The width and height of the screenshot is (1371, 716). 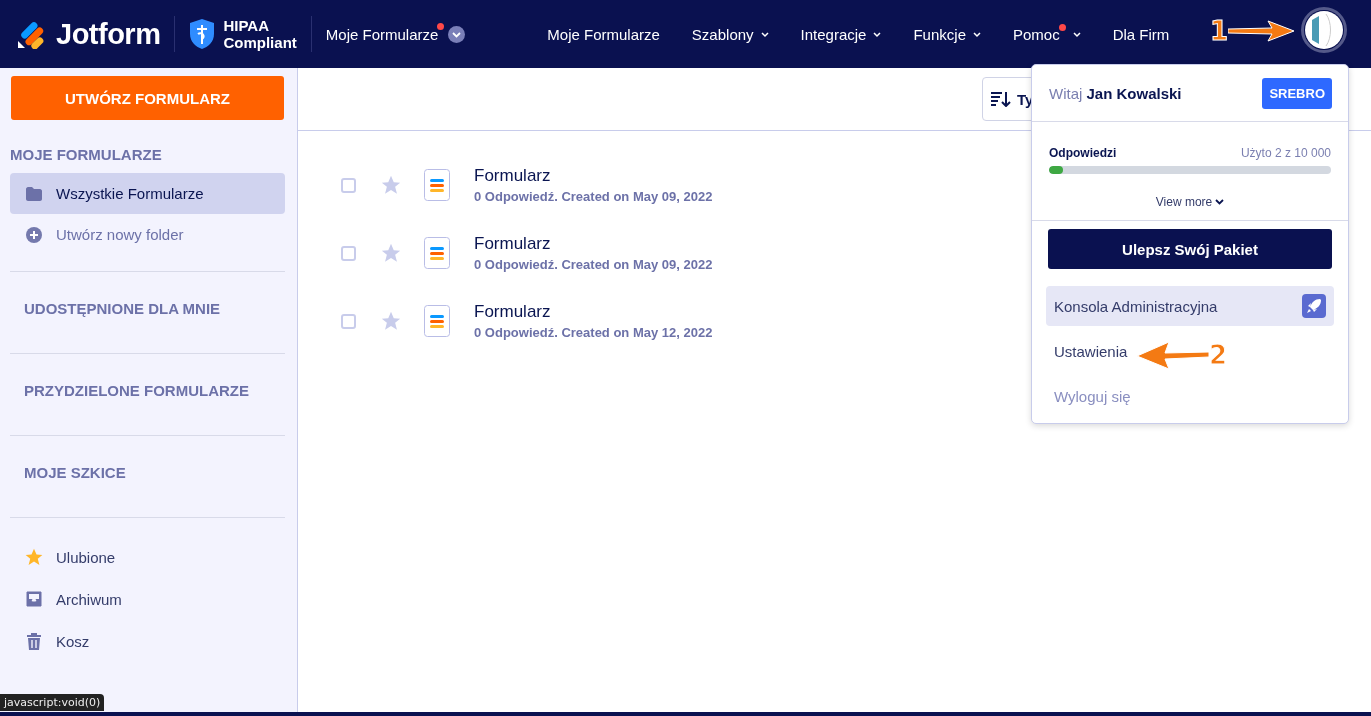 I want to click on trash-icon, so click(x=34, y=641).